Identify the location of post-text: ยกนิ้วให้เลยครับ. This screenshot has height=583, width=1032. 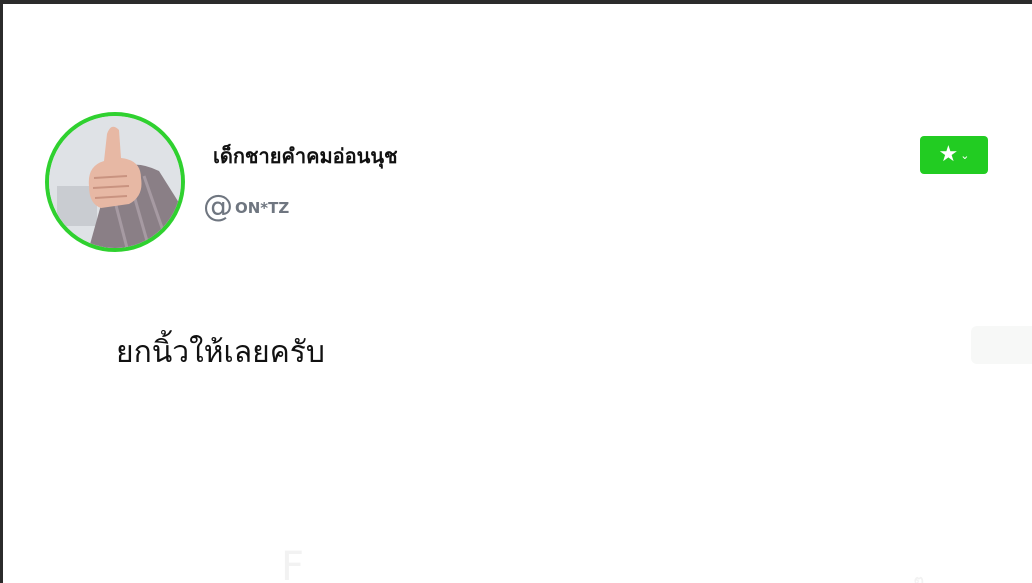
(220, 352).